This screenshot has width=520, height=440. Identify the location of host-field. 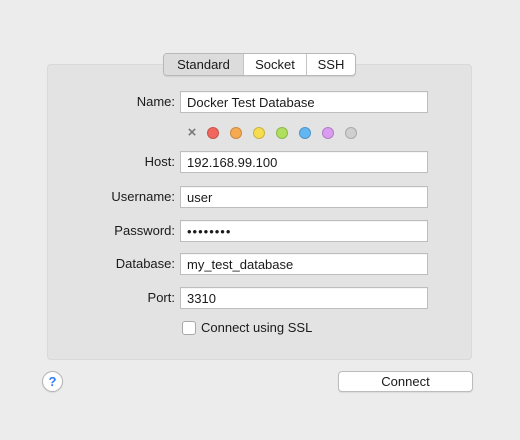
(304, 162).